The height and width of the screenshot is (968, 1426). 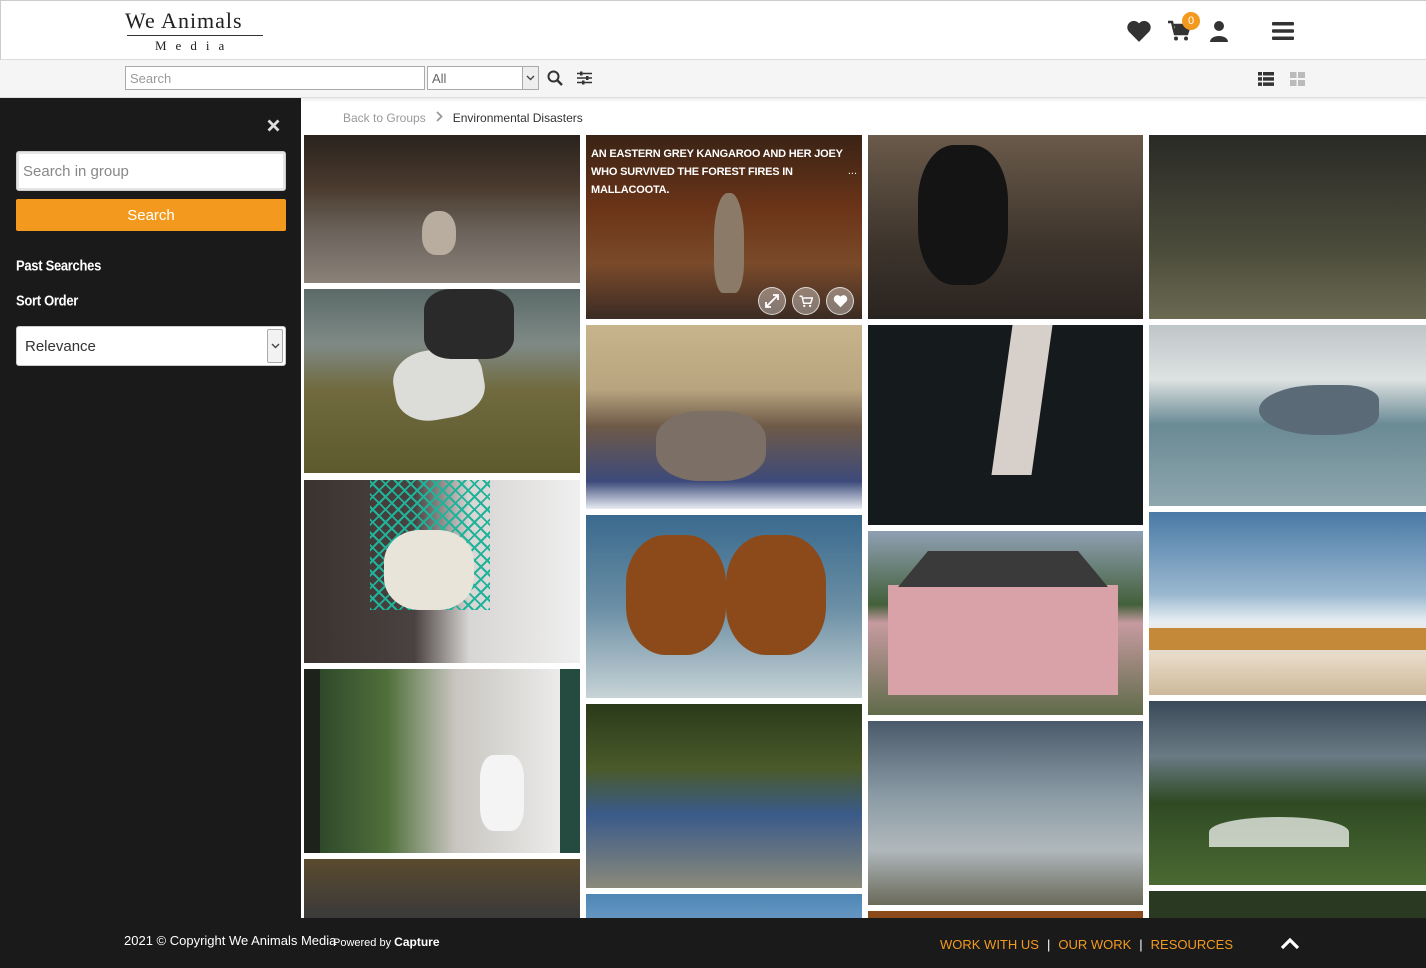 I want to click on gallery-image-beached-shark, so click(x=1287, y=415).